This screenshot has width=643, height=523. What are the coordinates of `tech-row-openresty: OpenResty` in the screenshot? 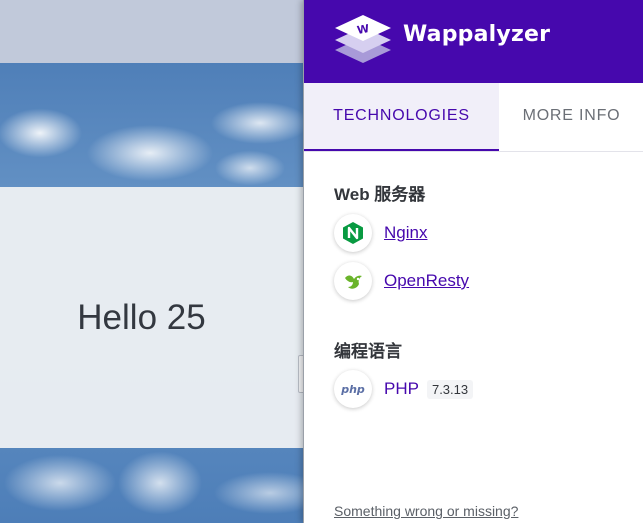 It's located at (401, 281).